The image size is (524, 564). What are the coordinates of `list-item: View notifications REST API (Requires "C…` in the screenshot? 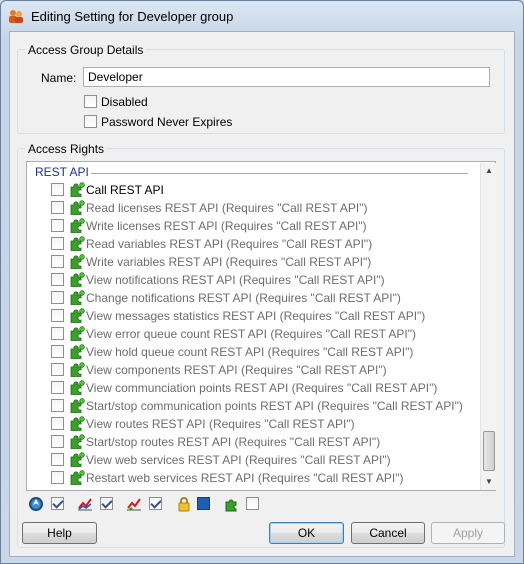 It's located at (266, 280).